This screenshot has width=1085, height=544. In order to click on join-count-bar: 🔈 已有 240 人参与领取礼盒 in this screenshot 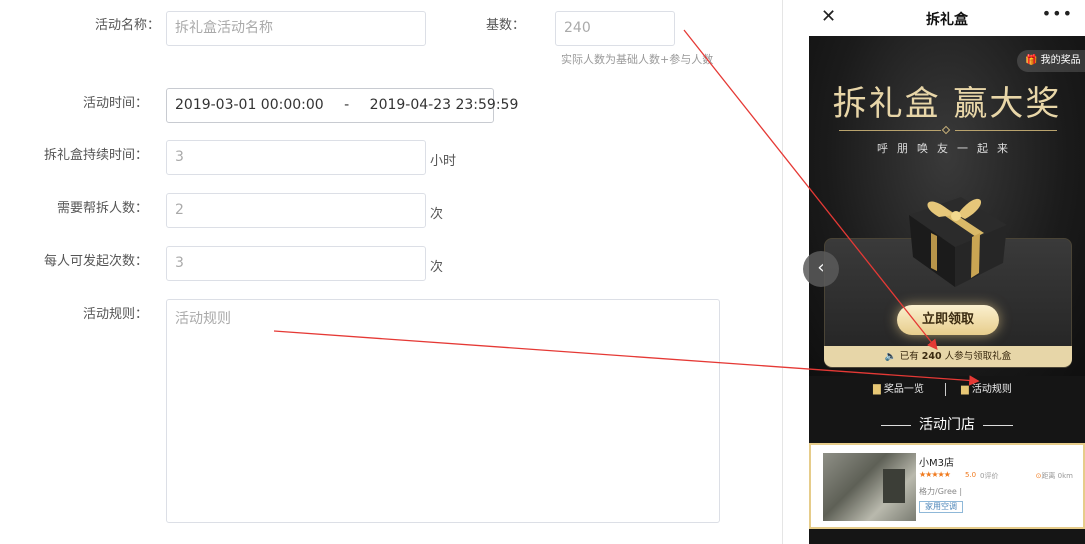, I will do `click(948, 356)`.